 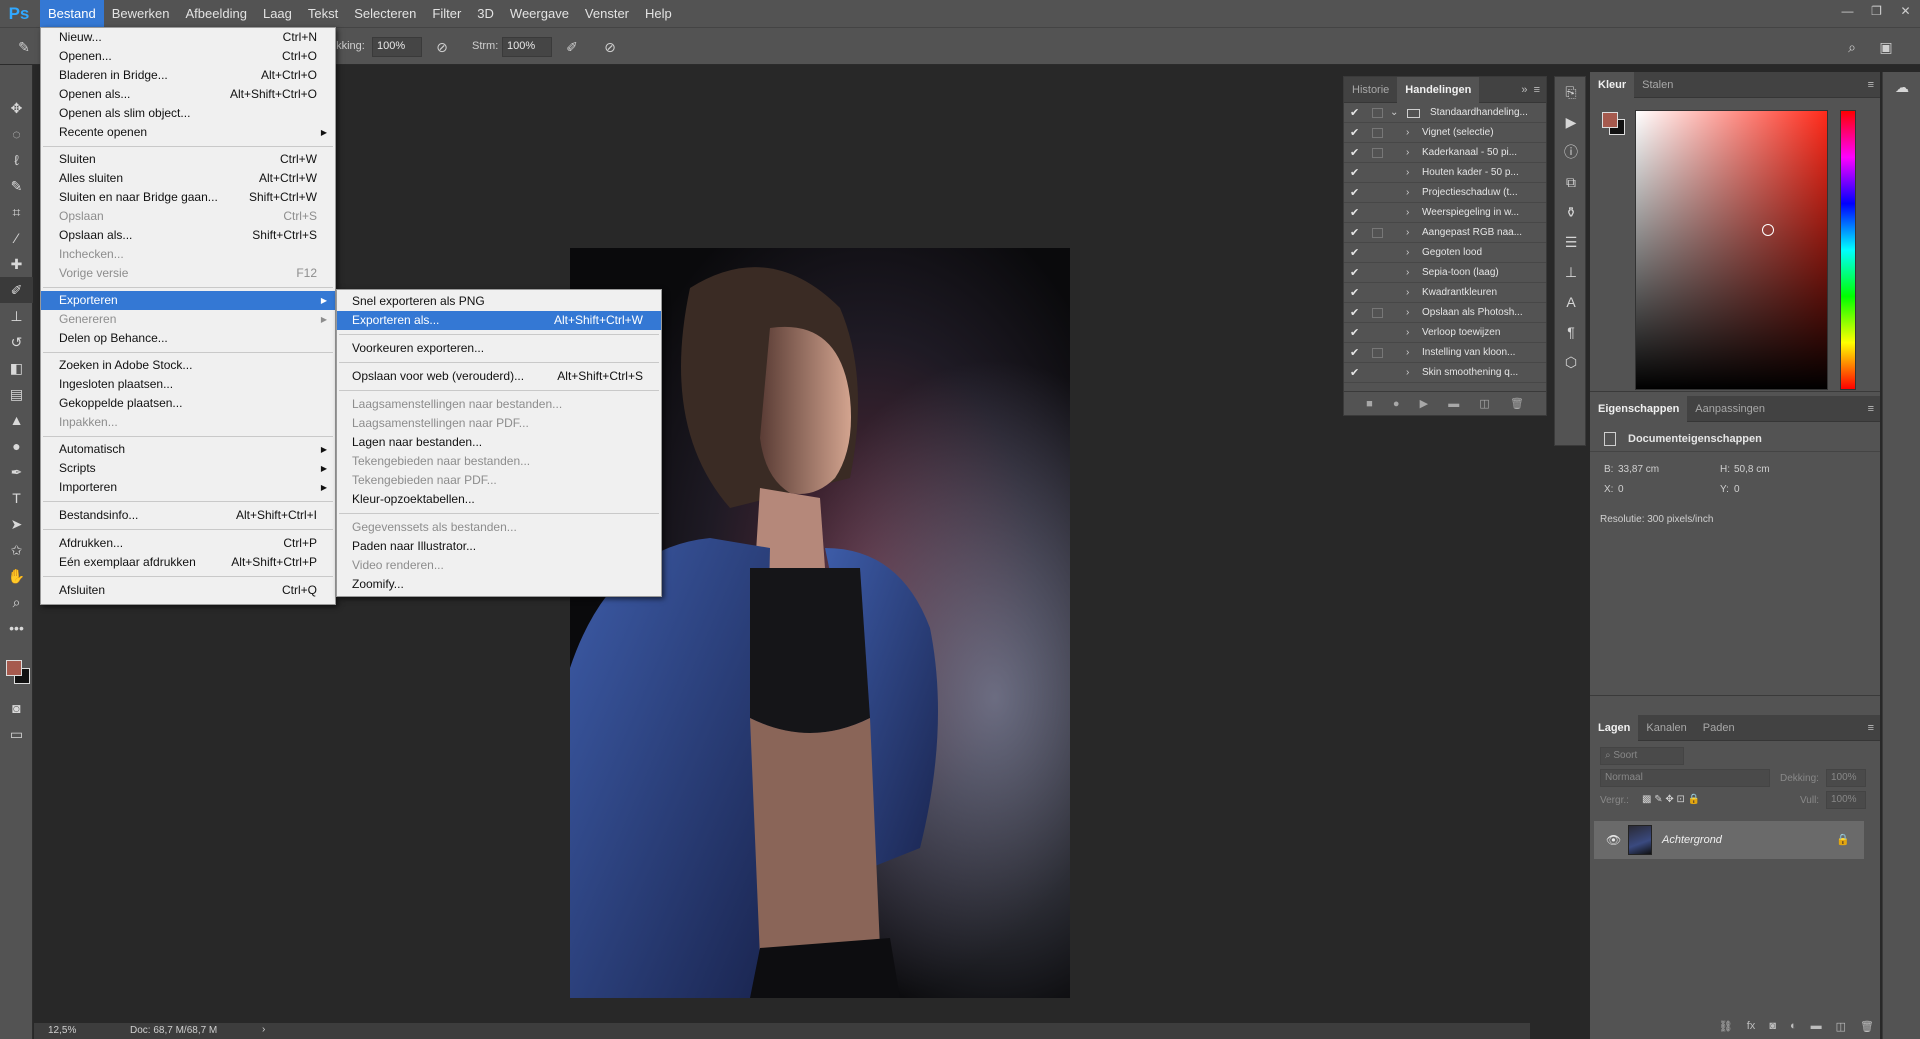 I want to click on menu-item-importeren: Importeren ▶, so click(x=188, y=487).